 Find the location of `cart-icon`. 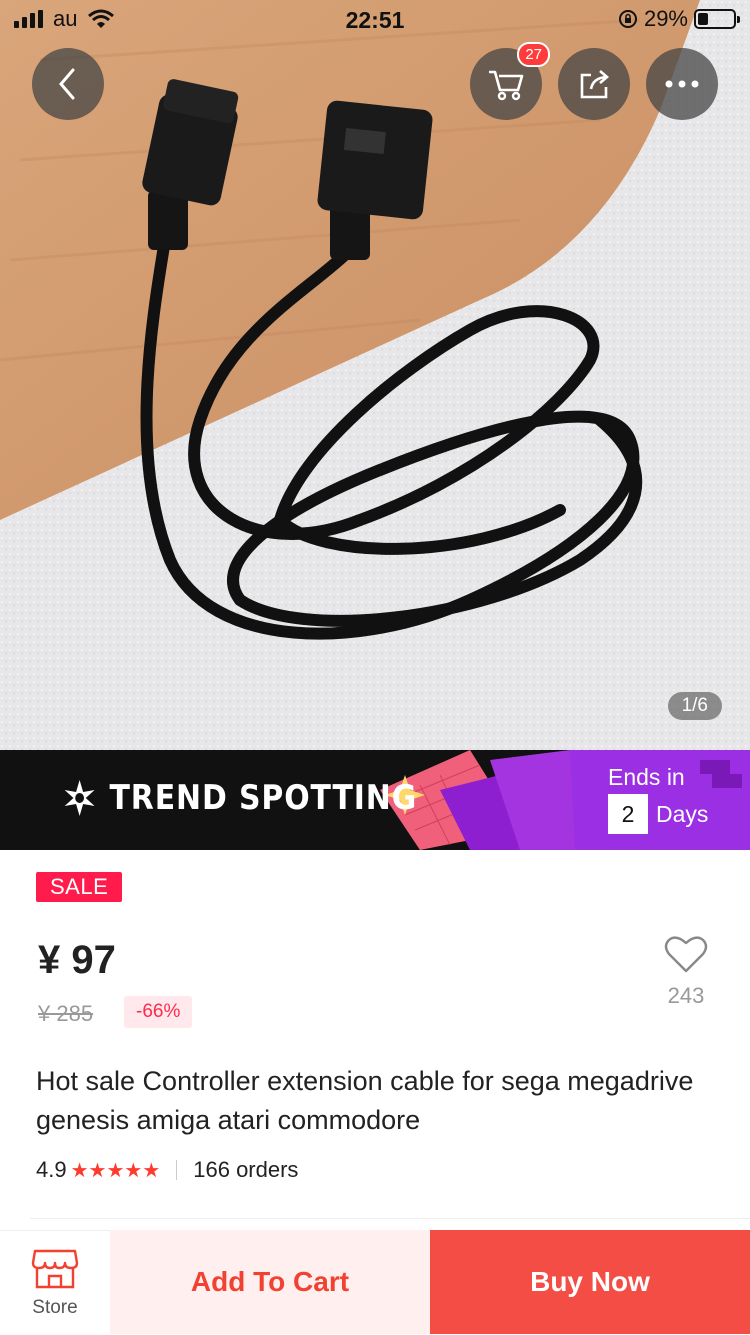

cart-icon is located at coordinates (506, 85).